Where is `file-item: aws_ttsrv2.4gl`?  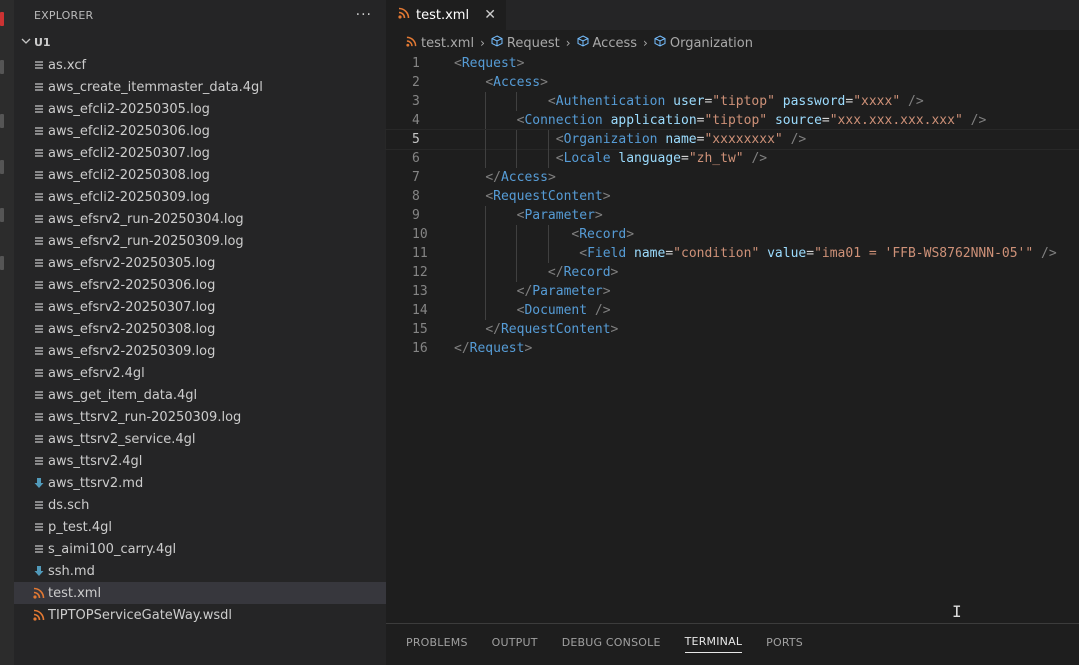 file-item: aws_ttsrv2.4gl is located at coordinates (200, 461).